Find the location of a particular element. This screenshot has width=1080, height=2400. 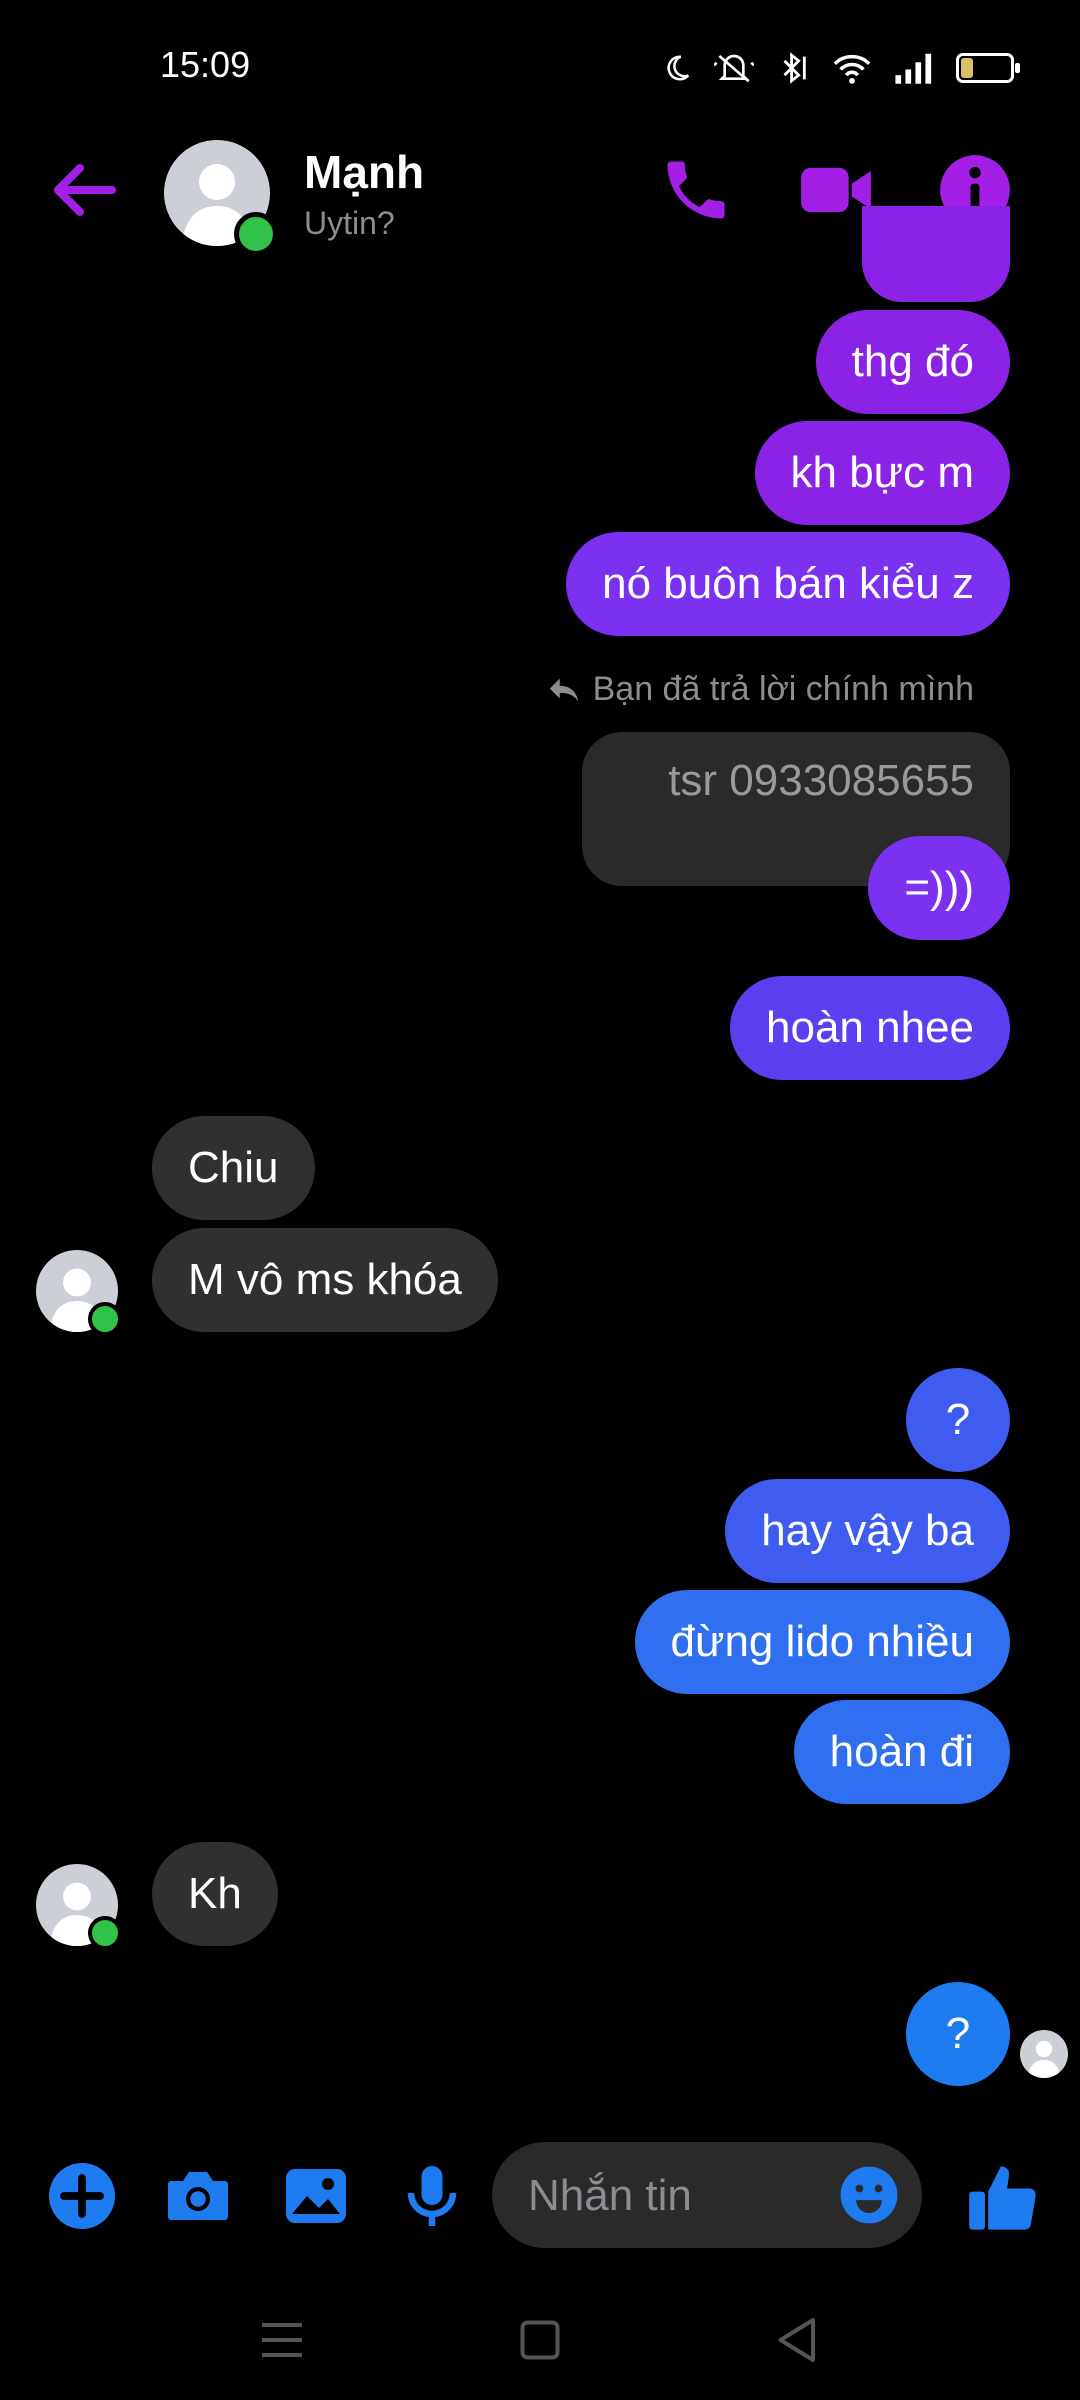

phone-icon is located at coordinates (696, 190).